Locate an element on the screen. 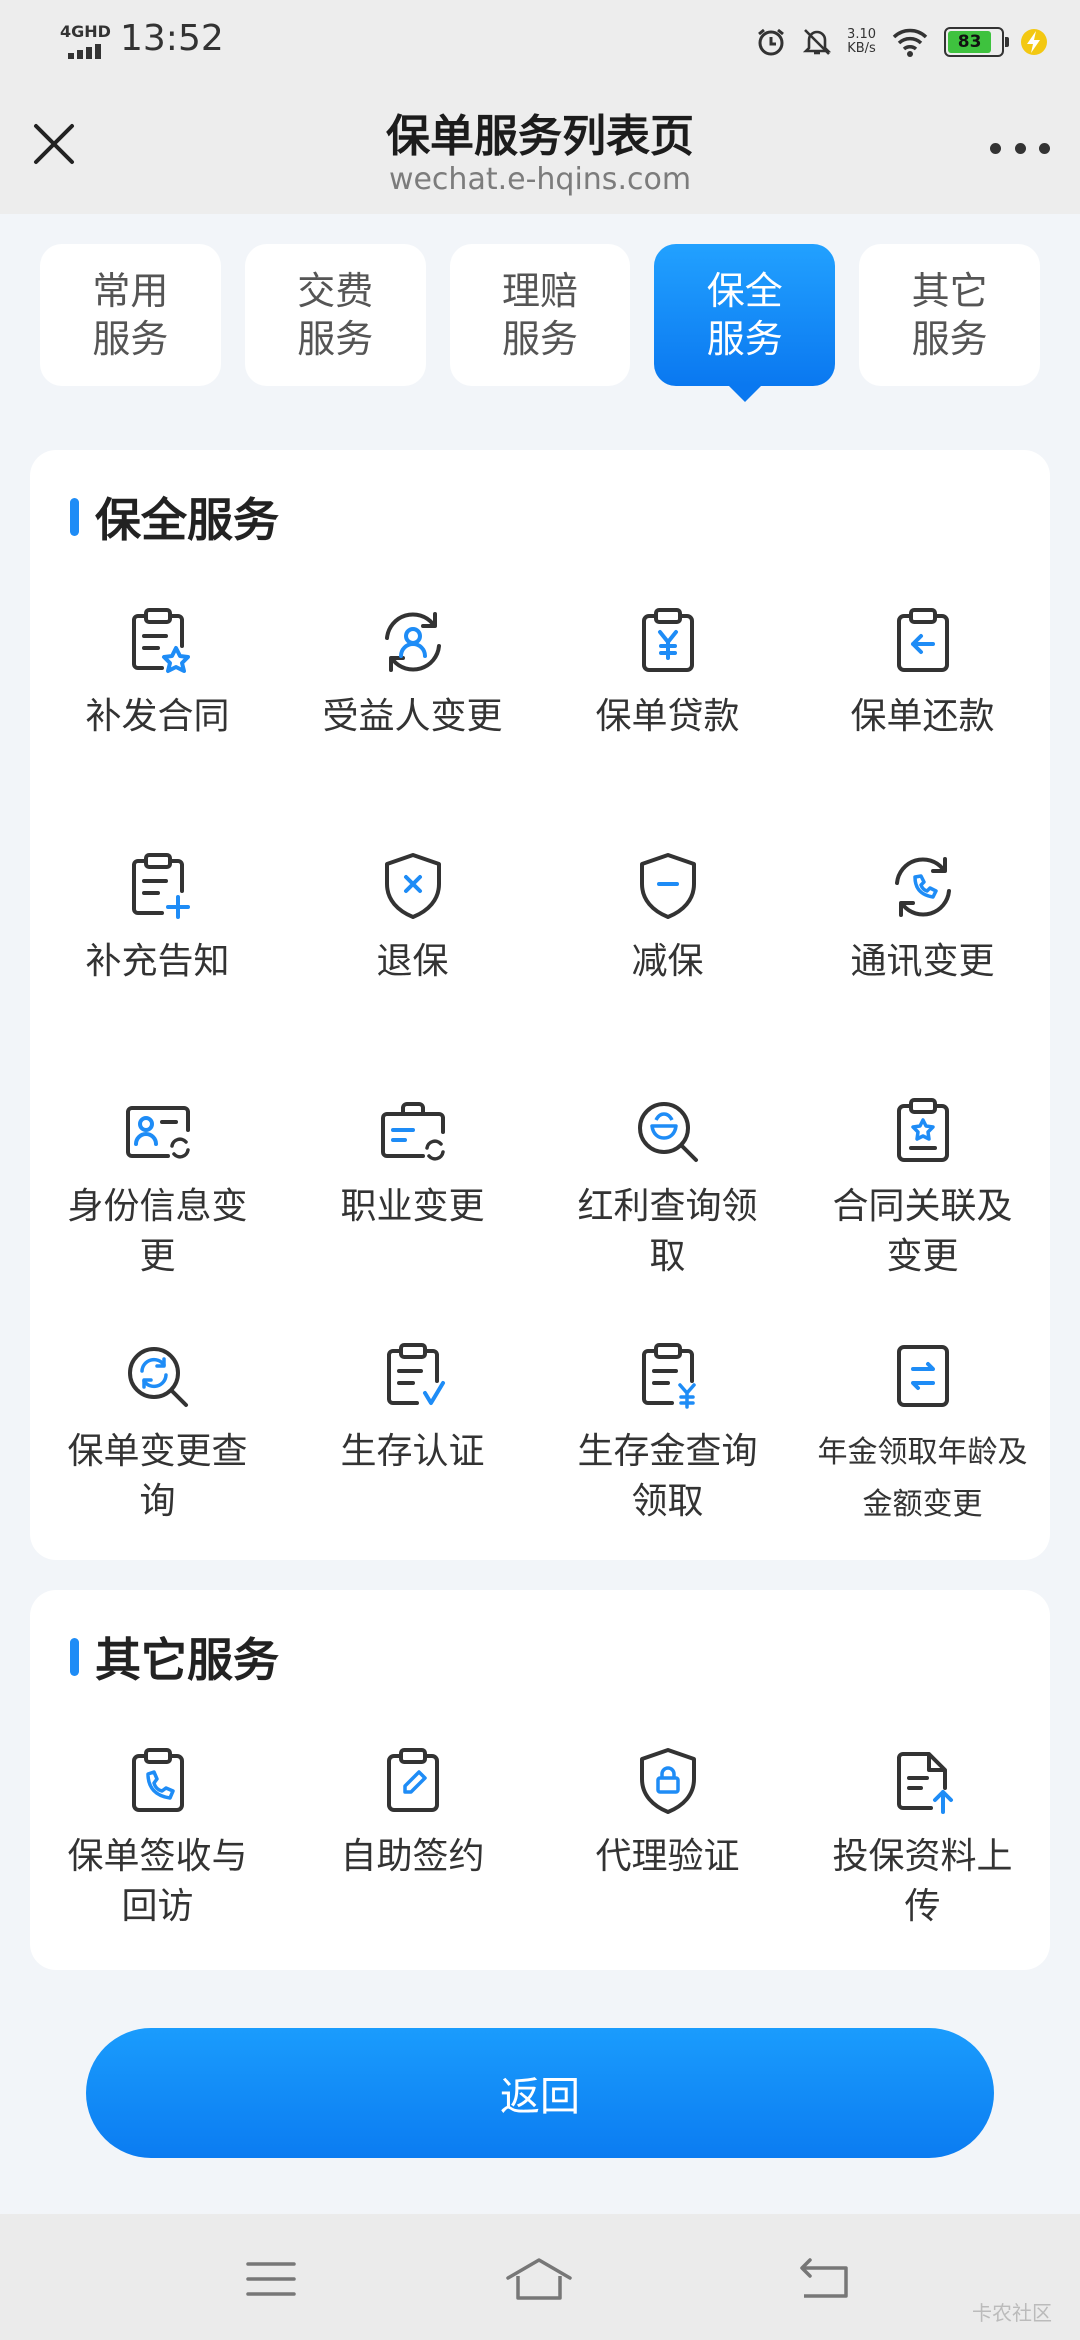 The width and height of the screenshot is (1080, 2340). service-label: 保单签收与回访 is located at coordinates (157, 1881).